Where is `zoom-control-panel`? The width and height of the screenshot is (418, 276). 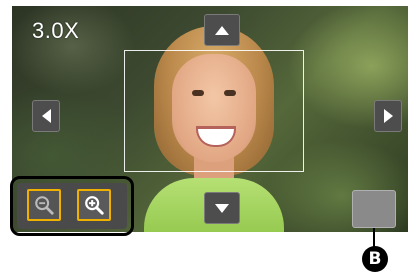 zoom-control-panel is located at coordinates (72, 206).